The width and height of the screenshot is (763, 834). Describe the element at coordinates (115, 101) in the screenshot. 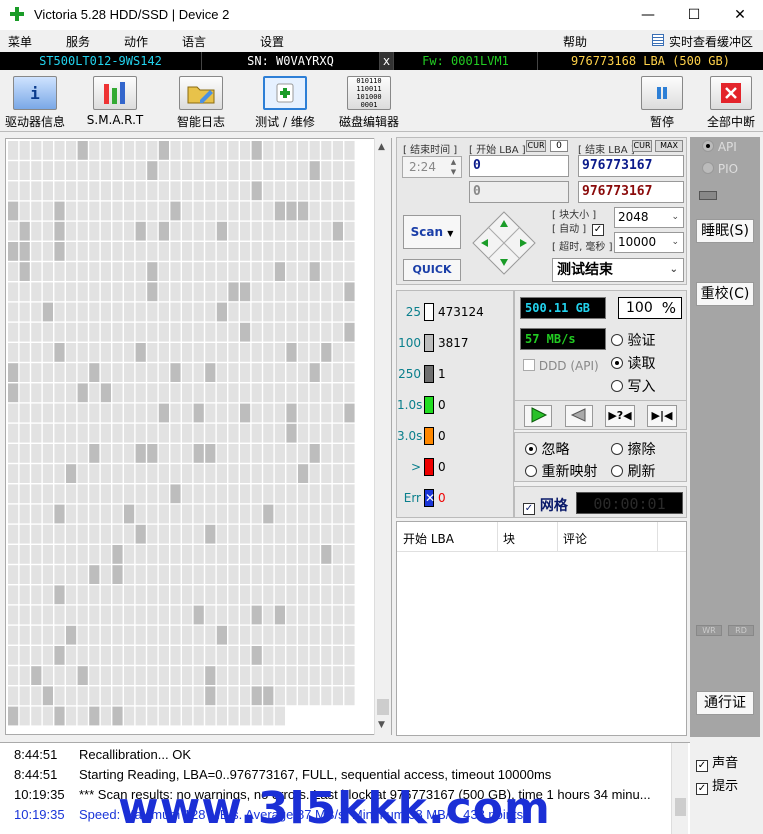

I see `smart-button: S.M.A.R.T` at that location.